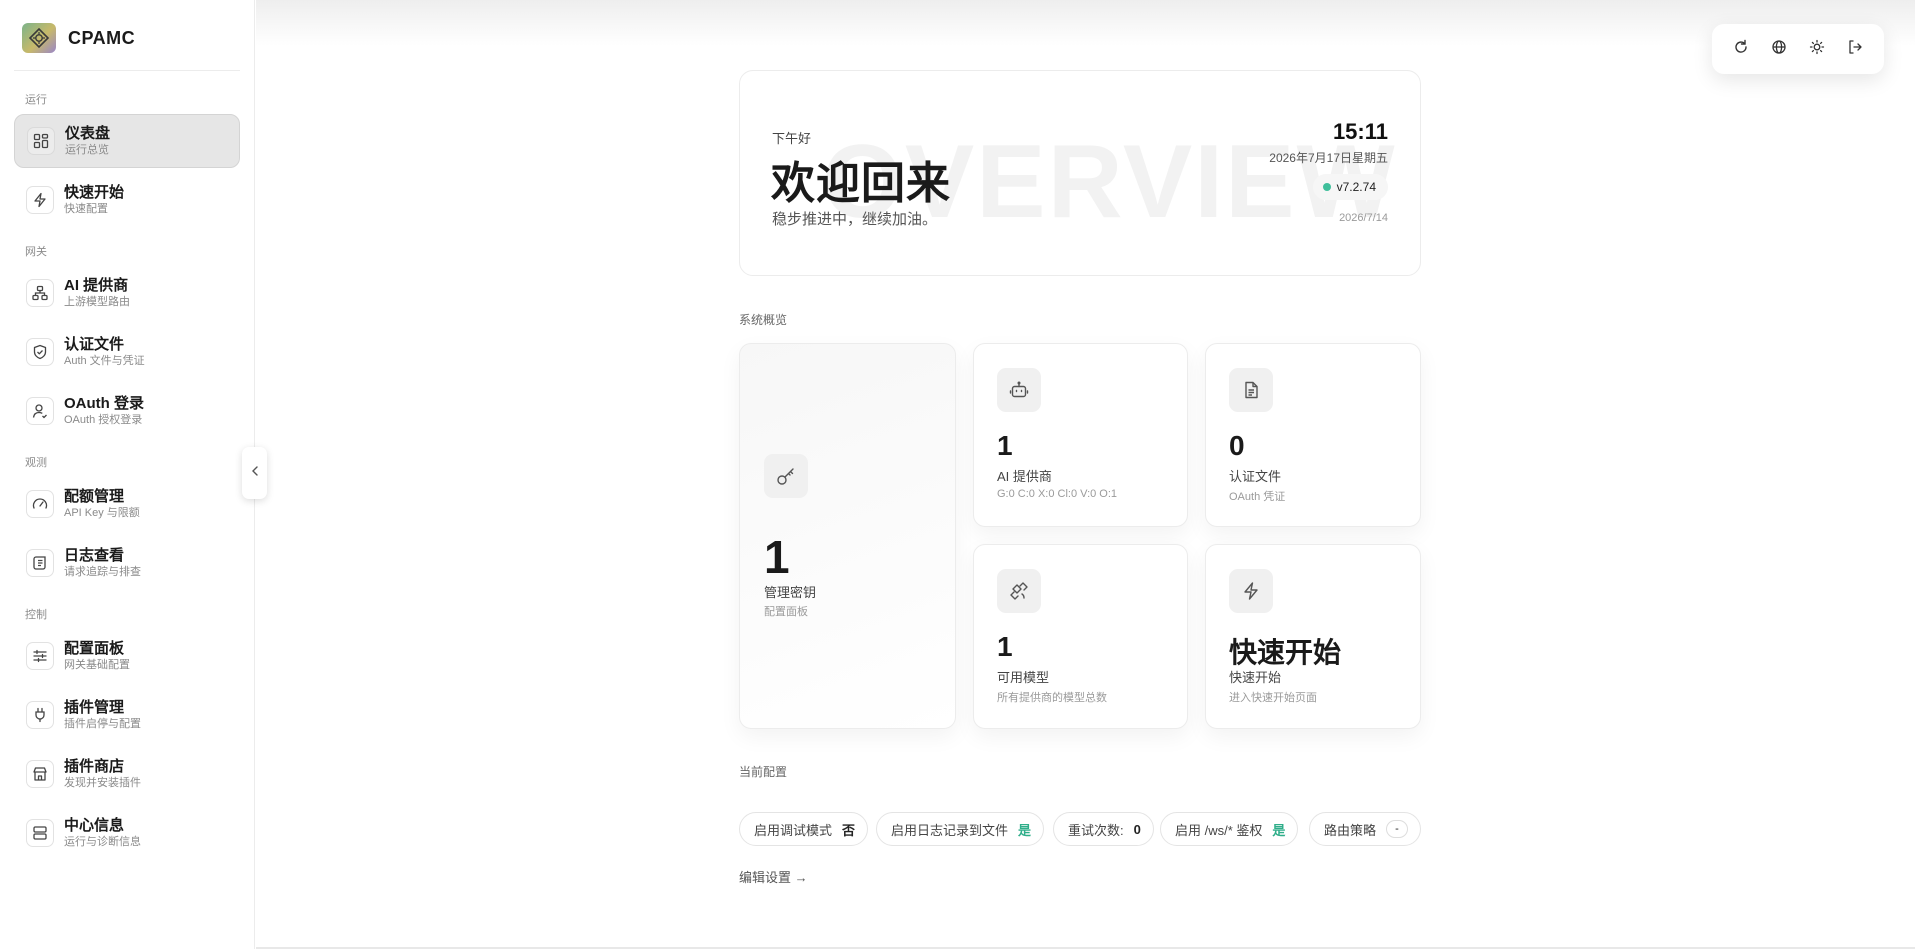 The image size is (1915, 949). I want to click on stat-value: 0, so click(1237, 445).